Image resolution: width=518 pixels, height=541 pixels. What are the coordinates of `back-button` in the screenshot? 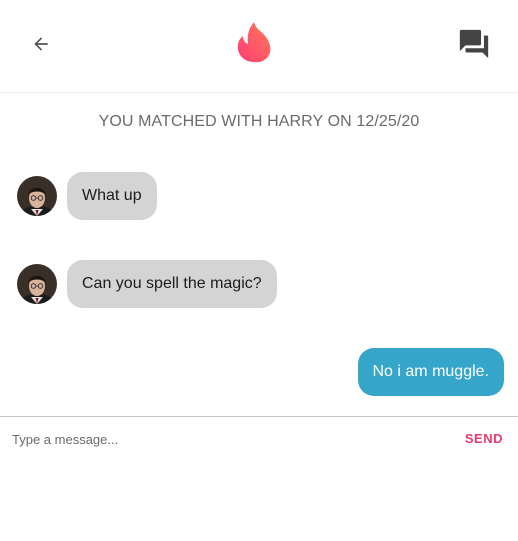 It's located at (41, 44).